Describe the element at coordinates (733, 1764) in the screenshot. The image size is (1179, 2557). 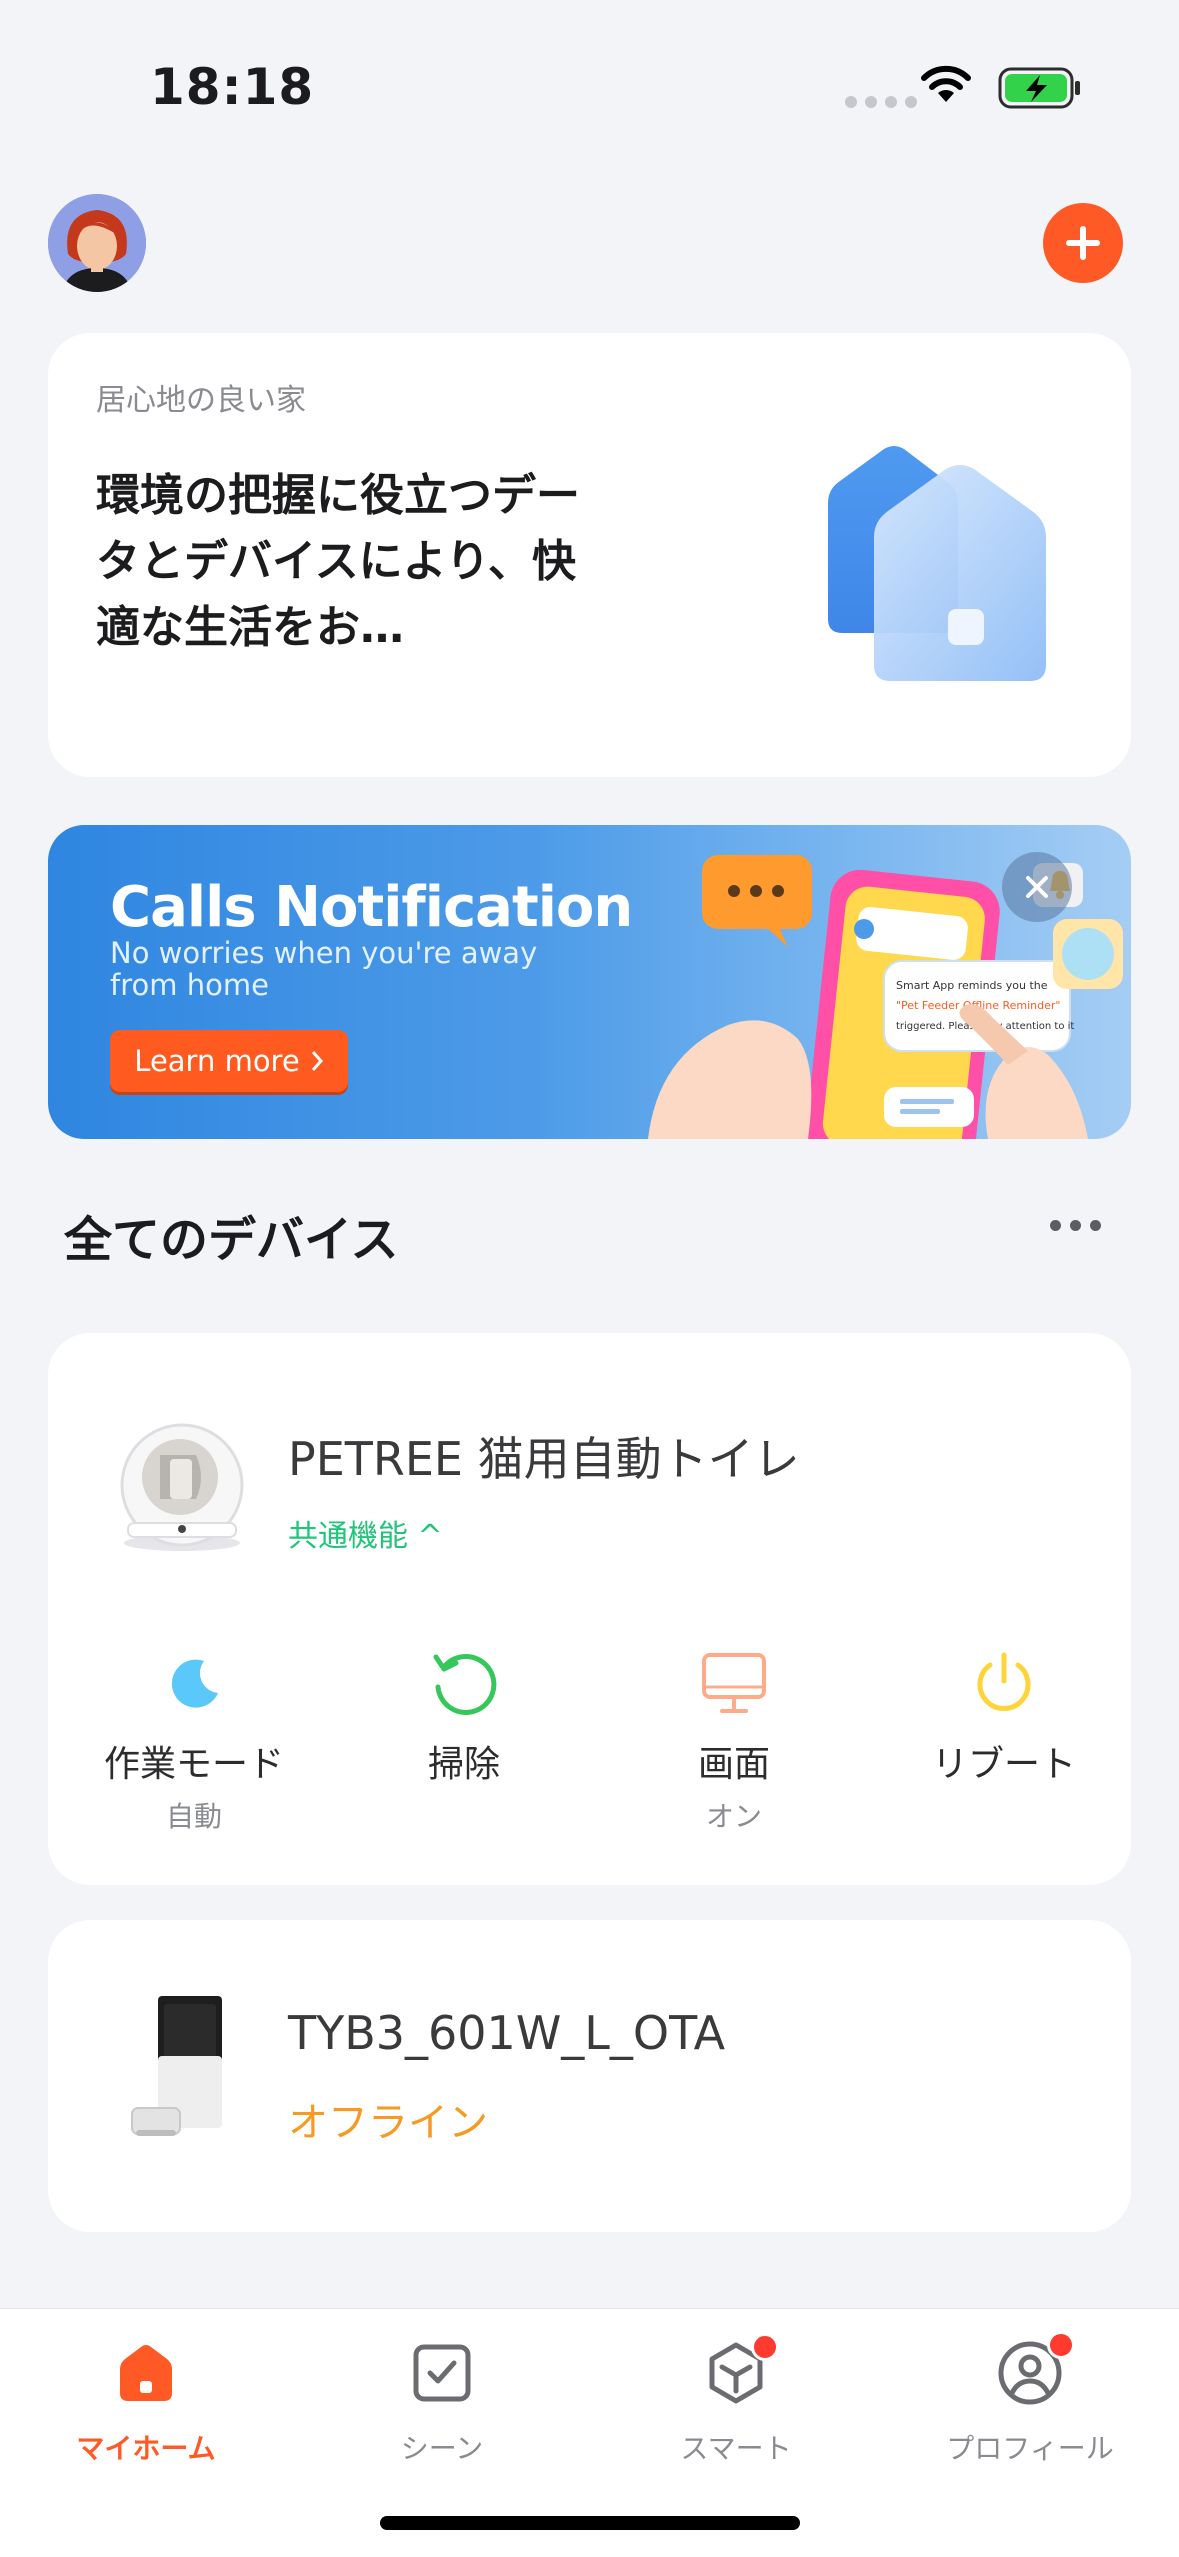
I see `quick-action-label: 画面` at that location.